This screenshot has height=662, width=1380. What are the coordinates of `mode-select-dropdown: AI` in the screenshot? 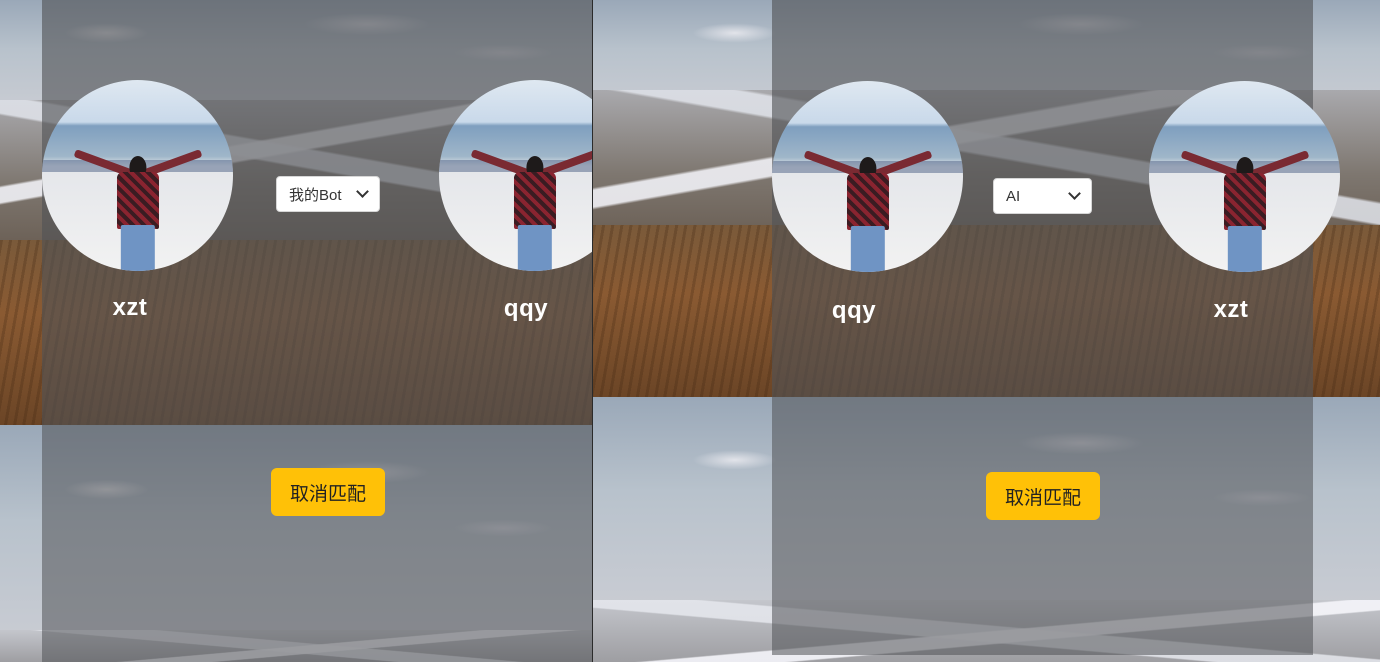 It's located at (1042, 196).